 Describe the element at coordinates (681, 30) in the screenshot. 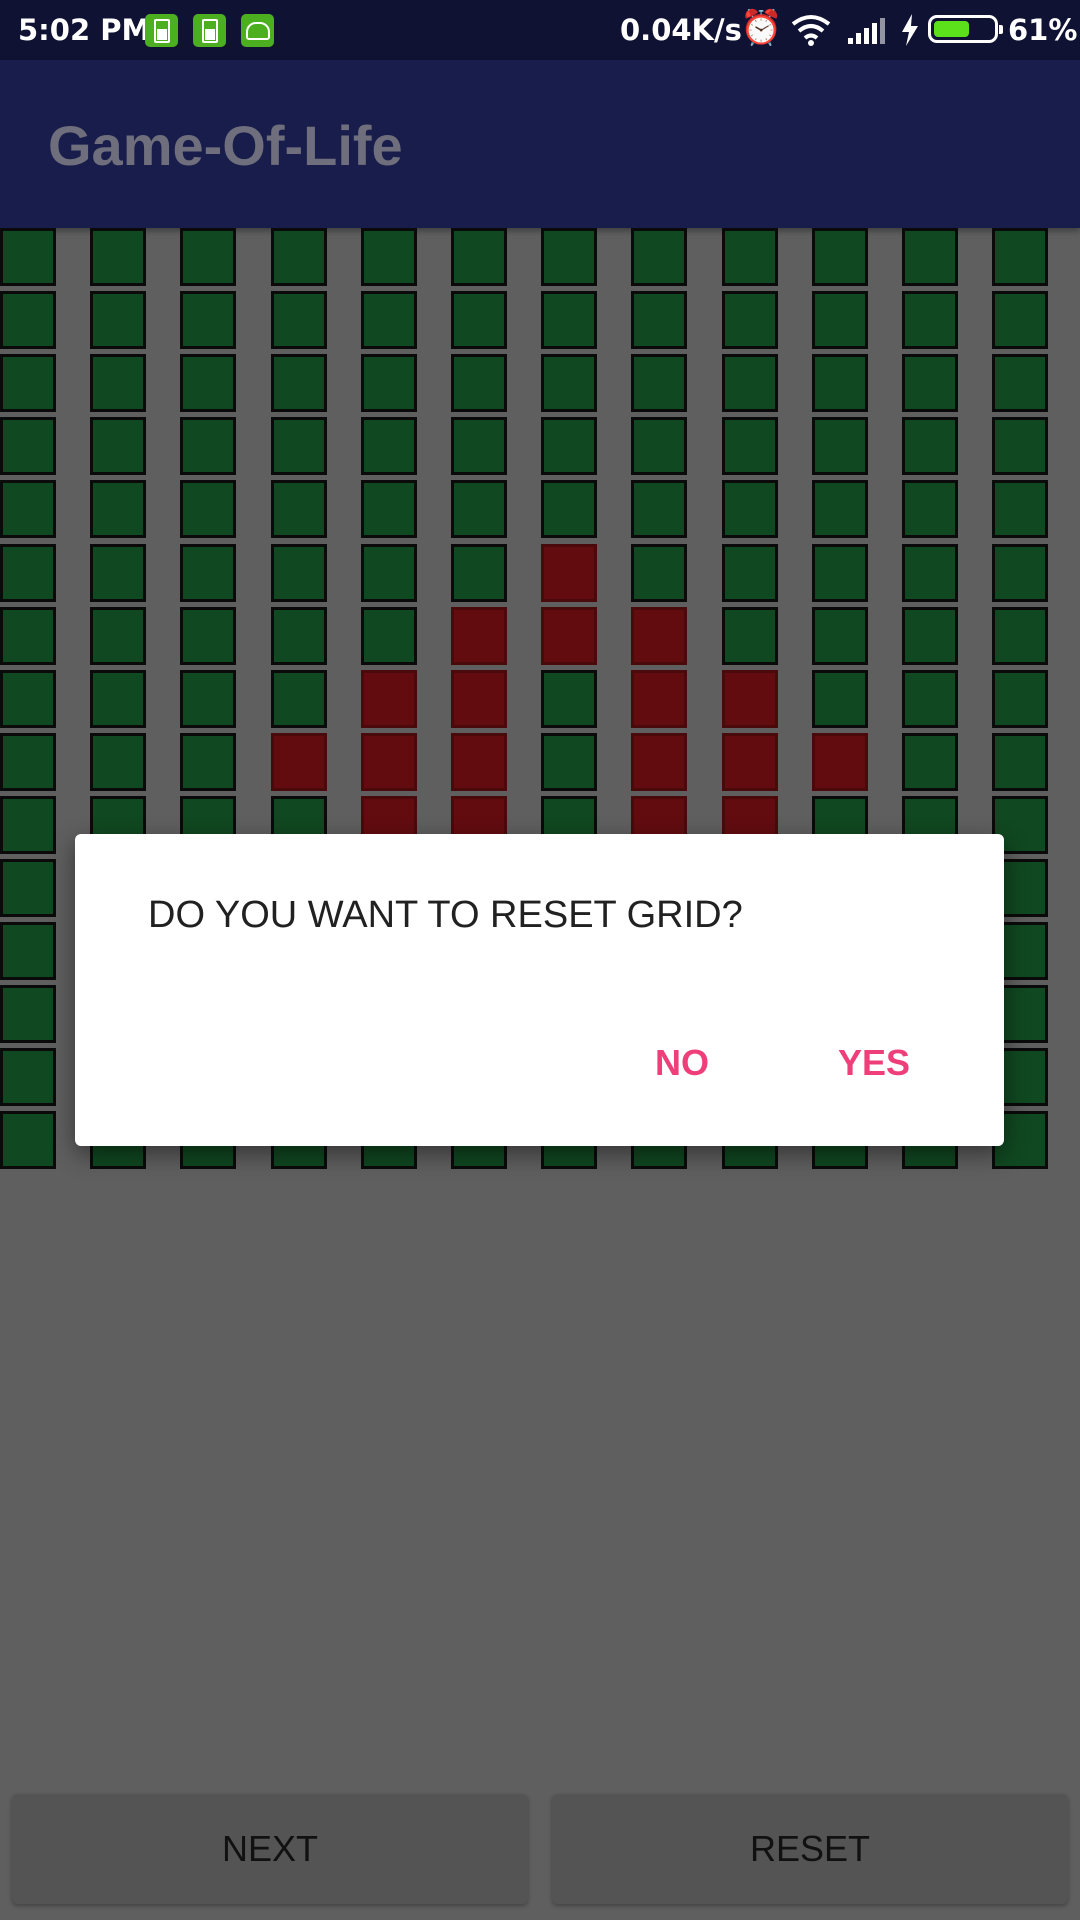

I see `network-speed: 0.04K/s` at that location.